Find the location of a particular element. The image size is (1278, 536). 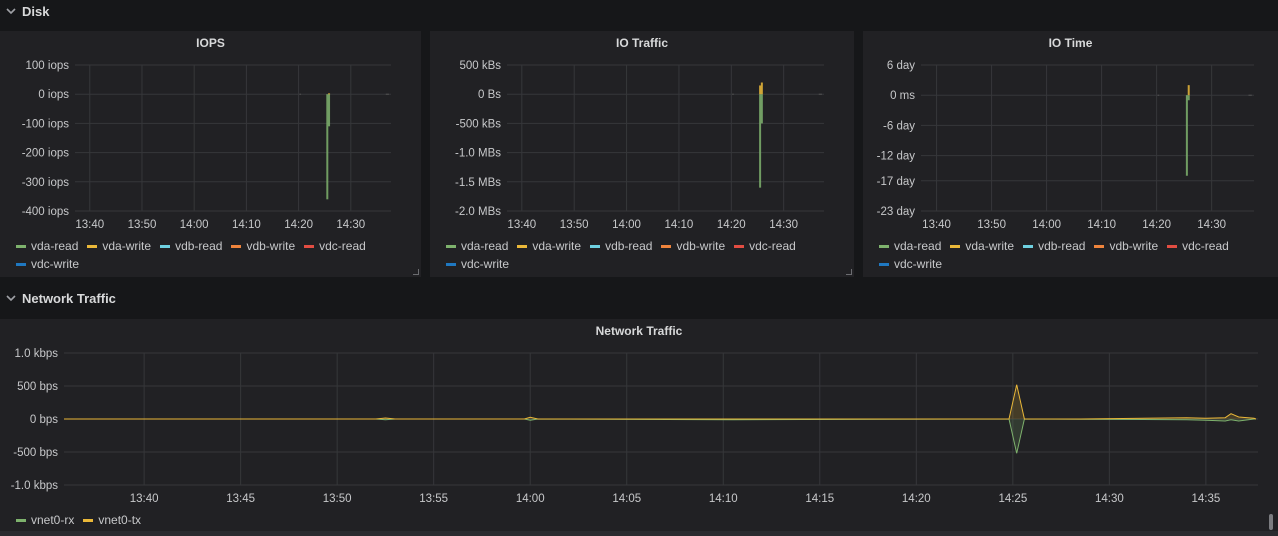

legend-label: vdc-write is located at coordinates (918, 264).